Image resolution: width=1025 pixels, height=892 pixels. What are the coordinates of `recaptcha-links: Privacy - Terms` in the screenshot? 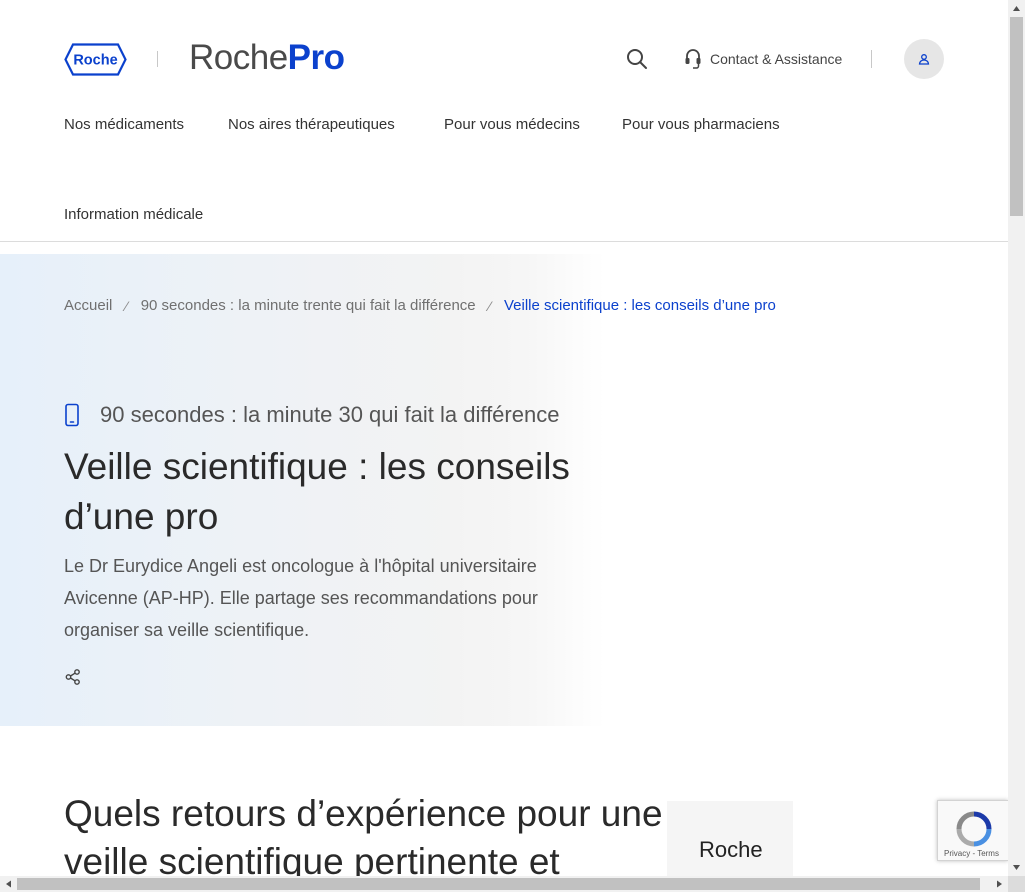 It's located at (971, 853).